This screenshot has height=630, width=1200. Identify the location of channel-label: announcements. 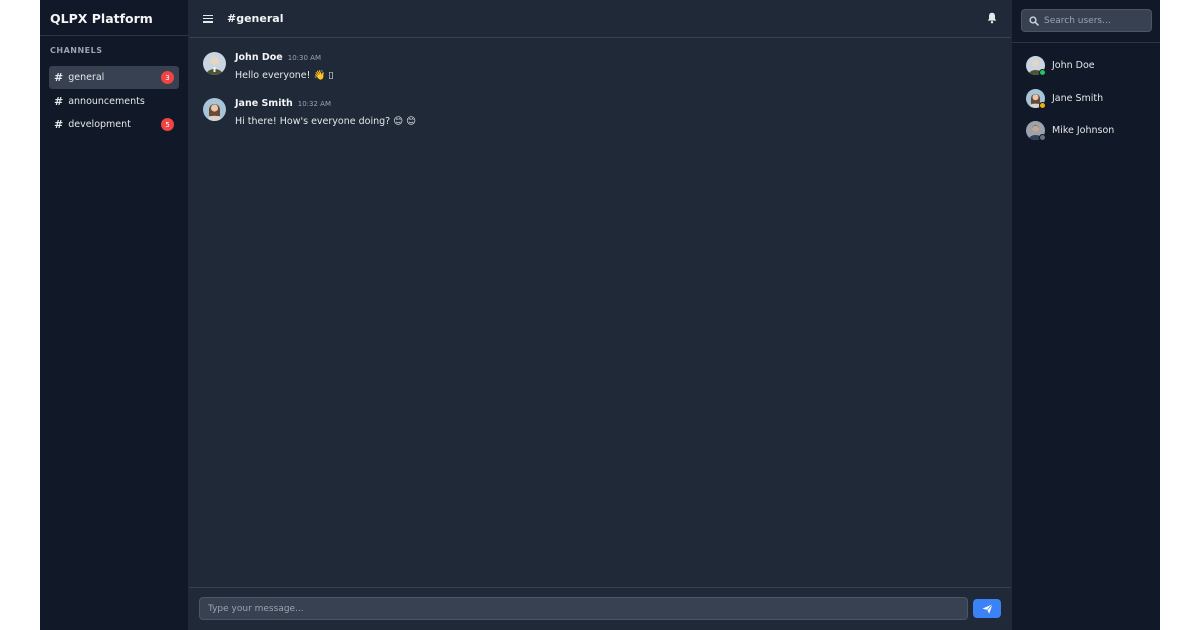
(106, 101).